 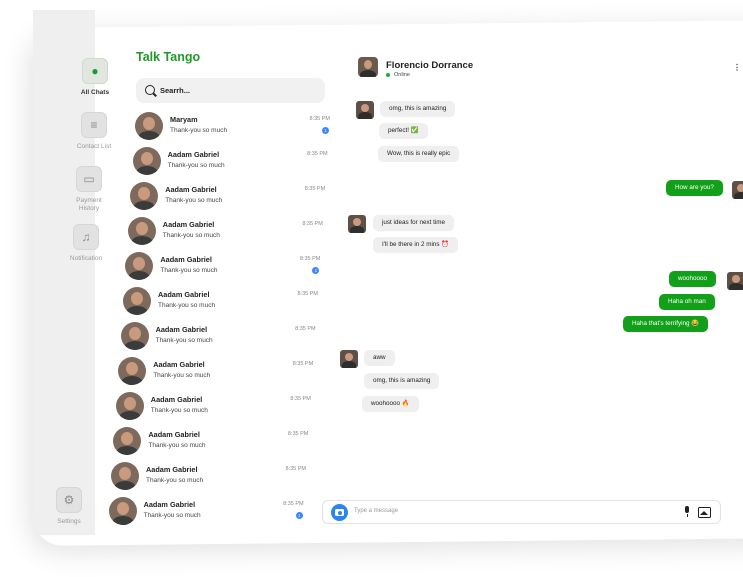 I want to click on contact-status: Online, so click(x=398, y=75).